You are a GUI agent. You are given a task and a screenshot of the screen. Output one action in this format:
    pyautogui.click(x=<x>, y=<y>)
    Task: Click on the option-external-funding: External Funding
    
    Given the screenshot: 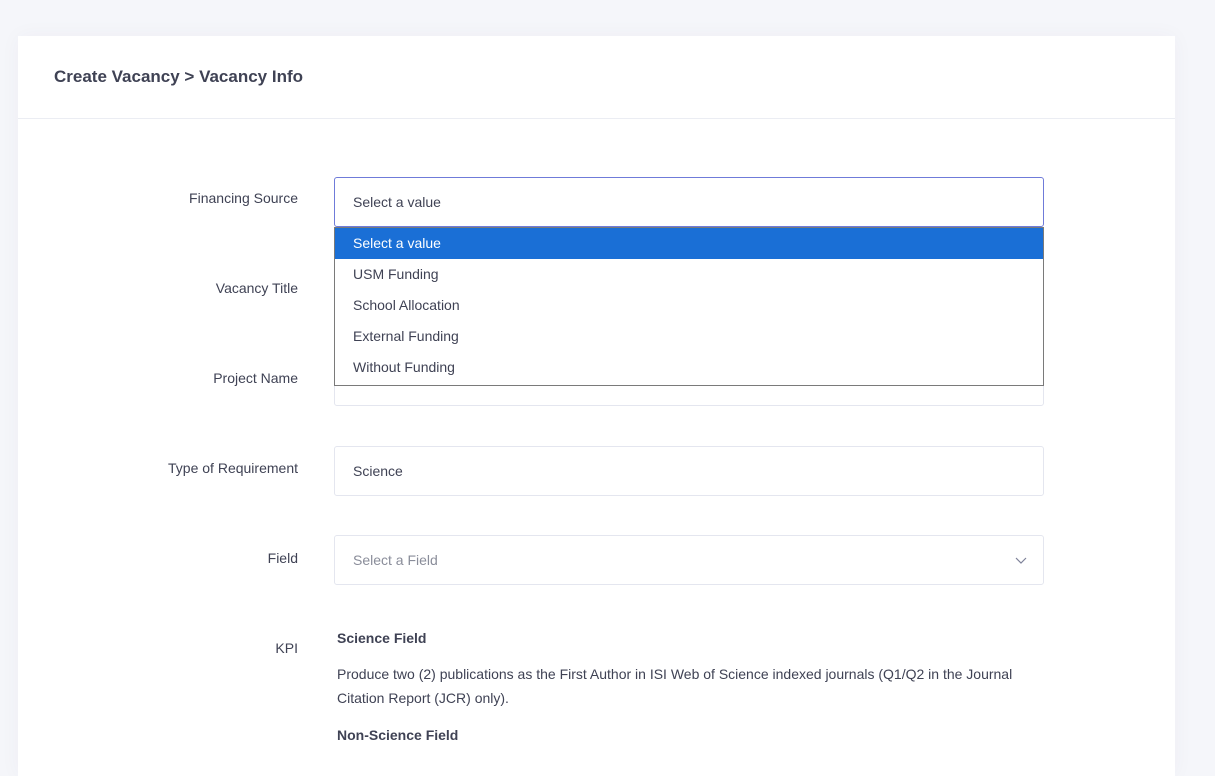 What is the action you would take?
    pyautogui.click(x=689, y=336)
    